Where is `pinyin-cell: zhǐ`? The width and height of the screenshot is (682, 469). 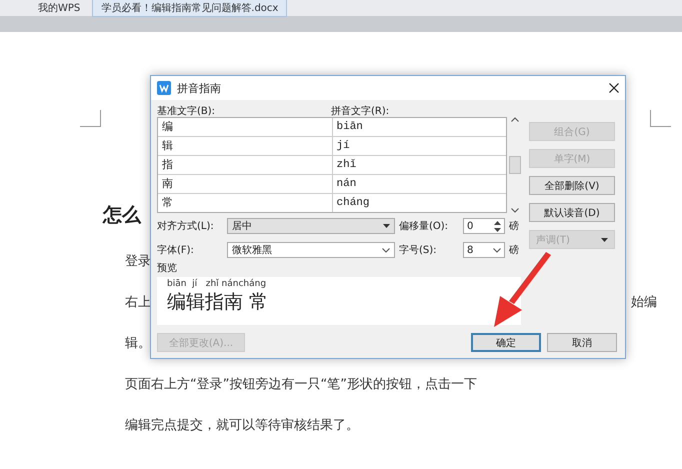 pinyin-cell: zhǐ is located at coordinates (419, 165).